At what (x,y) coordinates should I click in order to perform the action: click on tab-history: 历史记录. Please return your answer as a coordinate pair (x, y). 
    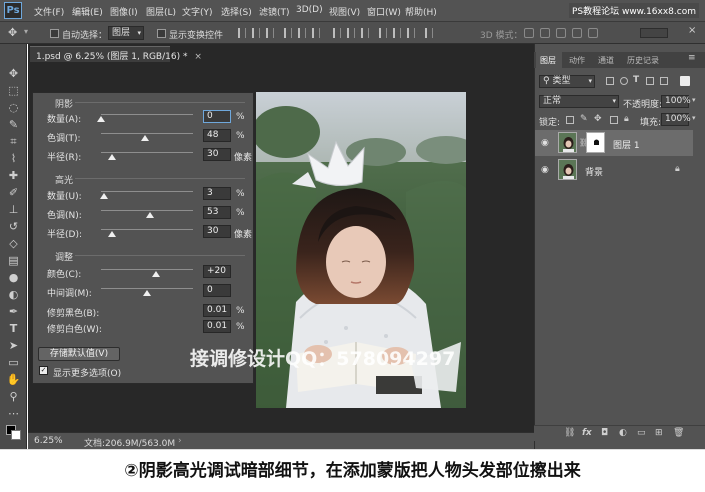
    Looking at the image, I should click on (643, 60).